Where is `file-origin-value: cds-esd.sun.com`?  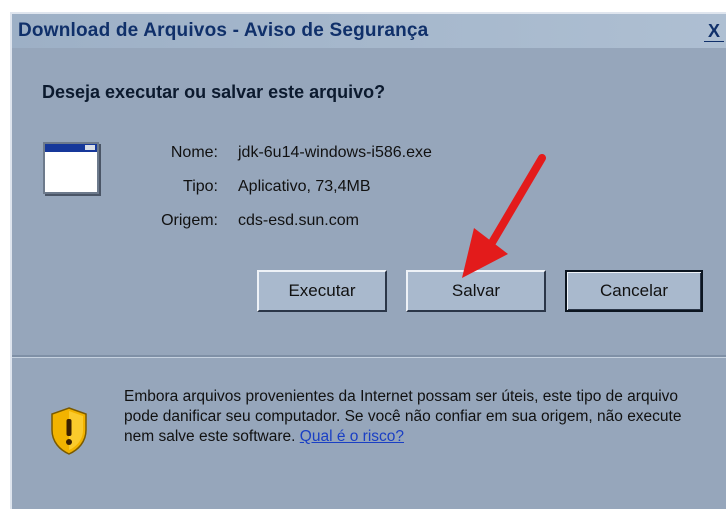
file-origin-value: cds-esd.sun.com is located at coordinates (298, 220).